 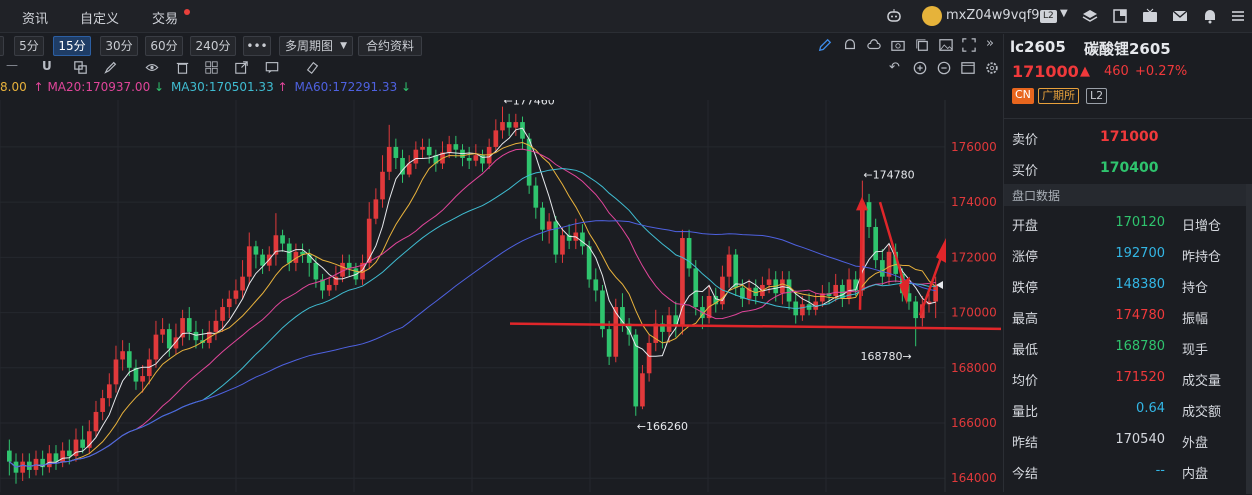 I want to click on bid-price: 170400, so click(x=1129, y=168).